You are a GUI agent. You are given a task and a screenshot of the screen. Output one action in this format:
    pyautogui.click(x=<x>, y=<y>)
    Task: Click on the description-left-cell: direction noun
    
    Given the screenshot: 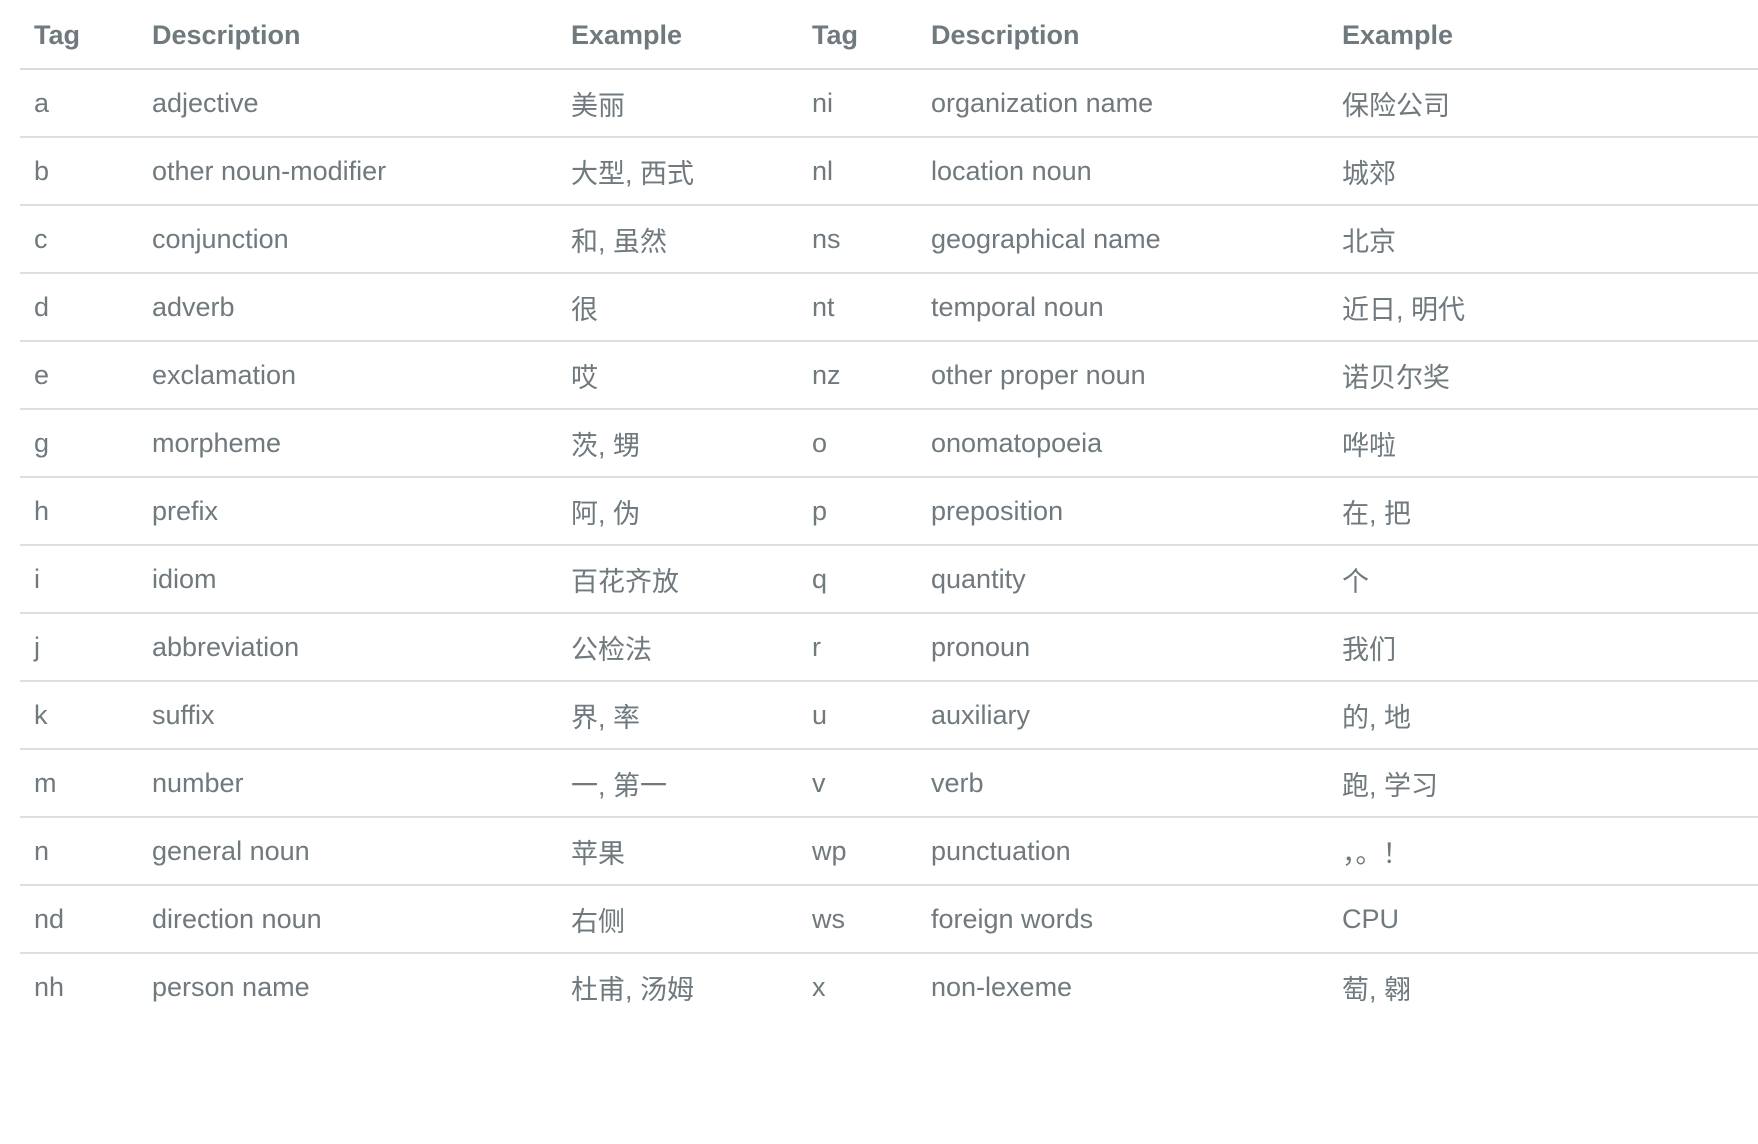 What is the action you would take?
    pyautogui.click(x=347, y=919)
    